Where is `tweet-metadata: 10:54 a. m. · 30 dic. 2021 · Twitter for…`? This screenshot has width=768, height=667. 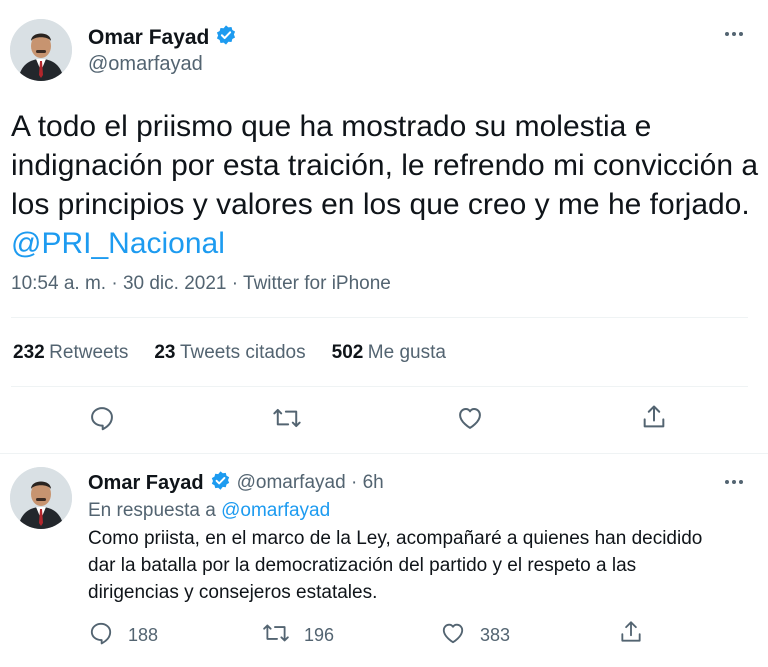
tweet-metadata: 10:54 a. m. · 30 dic. 2021 · Twitter for… is located at coordinates (201, 284).